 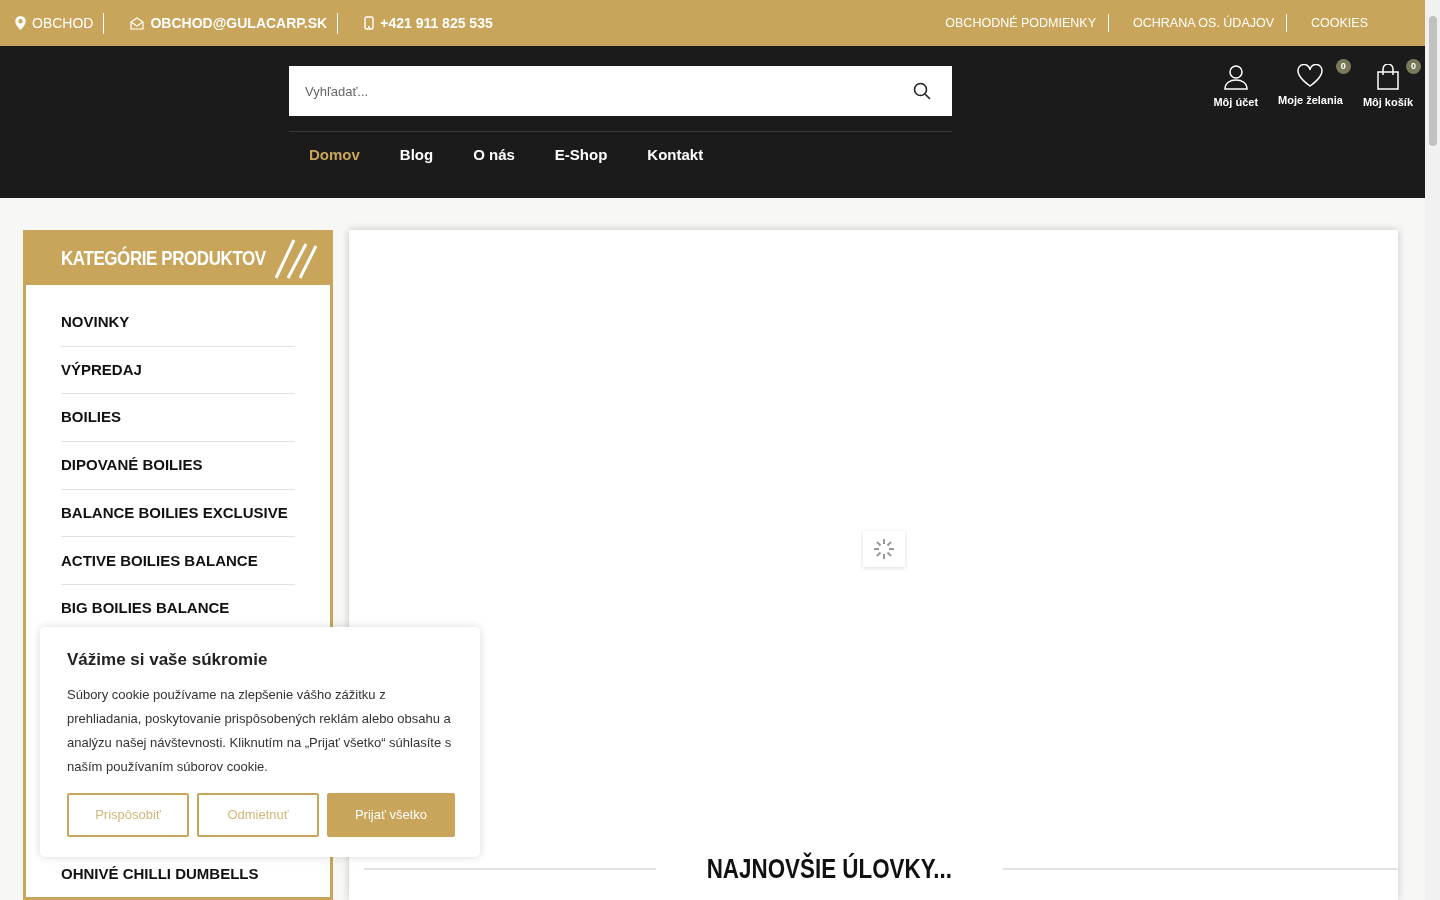 I want to click on category-link: VÝPREDAJ, so click(x=178, y=370).